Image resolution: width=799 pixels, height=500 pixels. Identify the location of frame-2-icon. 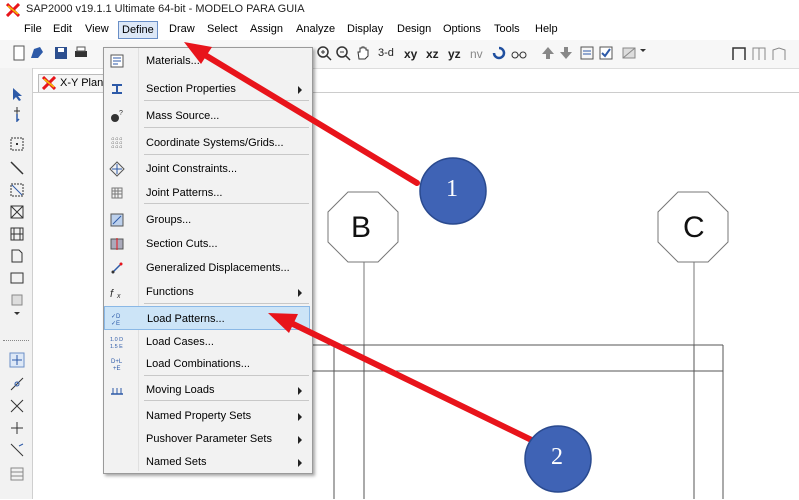
(759, 53).